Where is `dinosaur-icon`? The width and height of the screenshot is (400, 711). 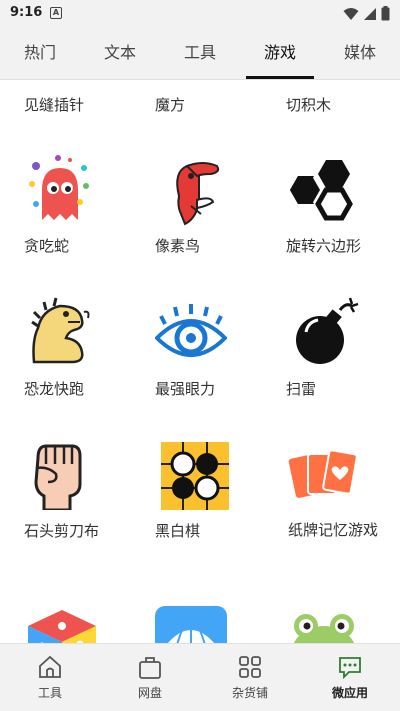
dinosaur-icon is located at coordinates (60, 330).